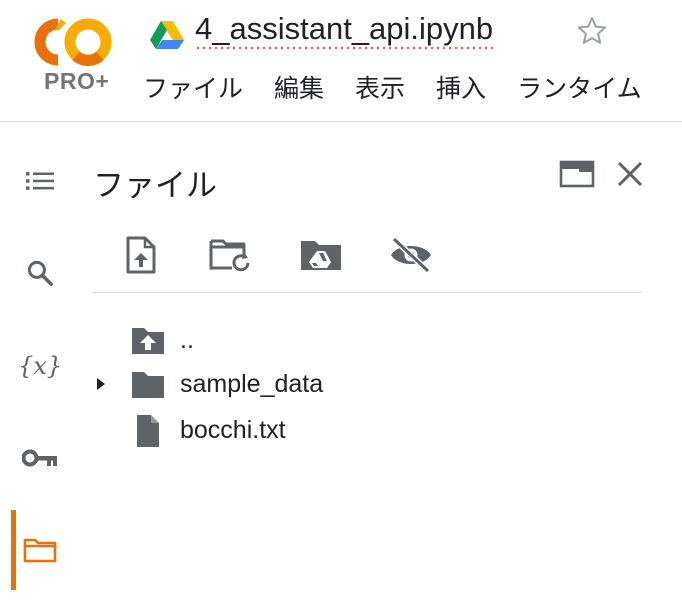 This screenshot has height=615, width=682. Describe the element at coordinates (187, 340) in the screenshot. I see `tree-item-label: ..` at that location.